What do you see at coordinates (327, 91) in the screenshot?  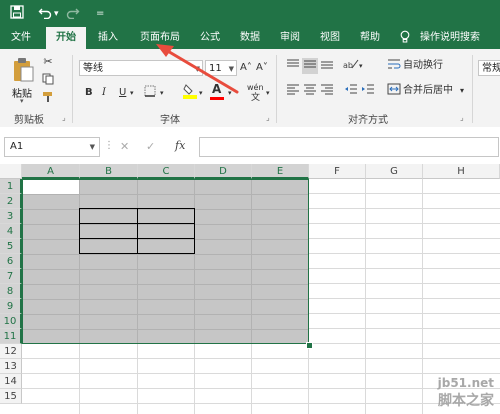 I see `align-right-icon` at bounding box center [327, 91].